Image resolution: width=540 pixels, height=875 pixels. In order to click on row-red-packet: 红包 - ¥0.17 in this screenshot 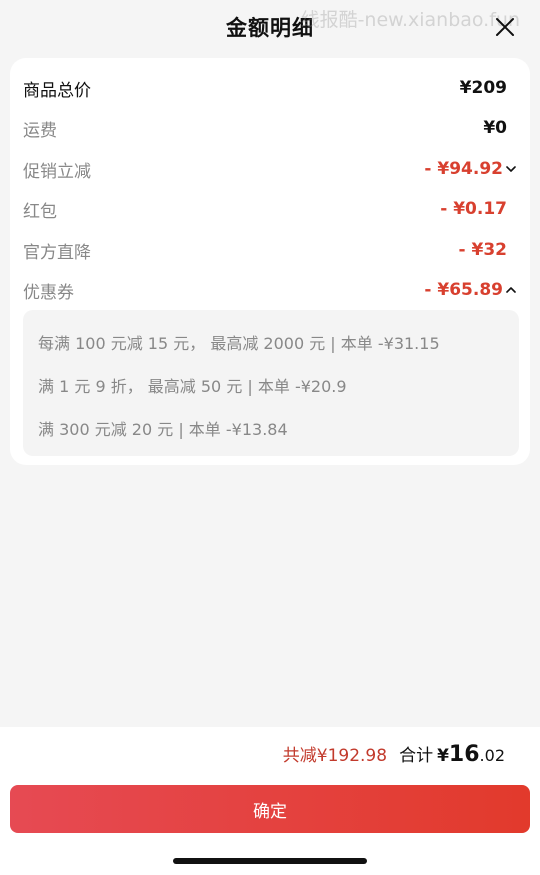, I will do `click(265, 209)`.